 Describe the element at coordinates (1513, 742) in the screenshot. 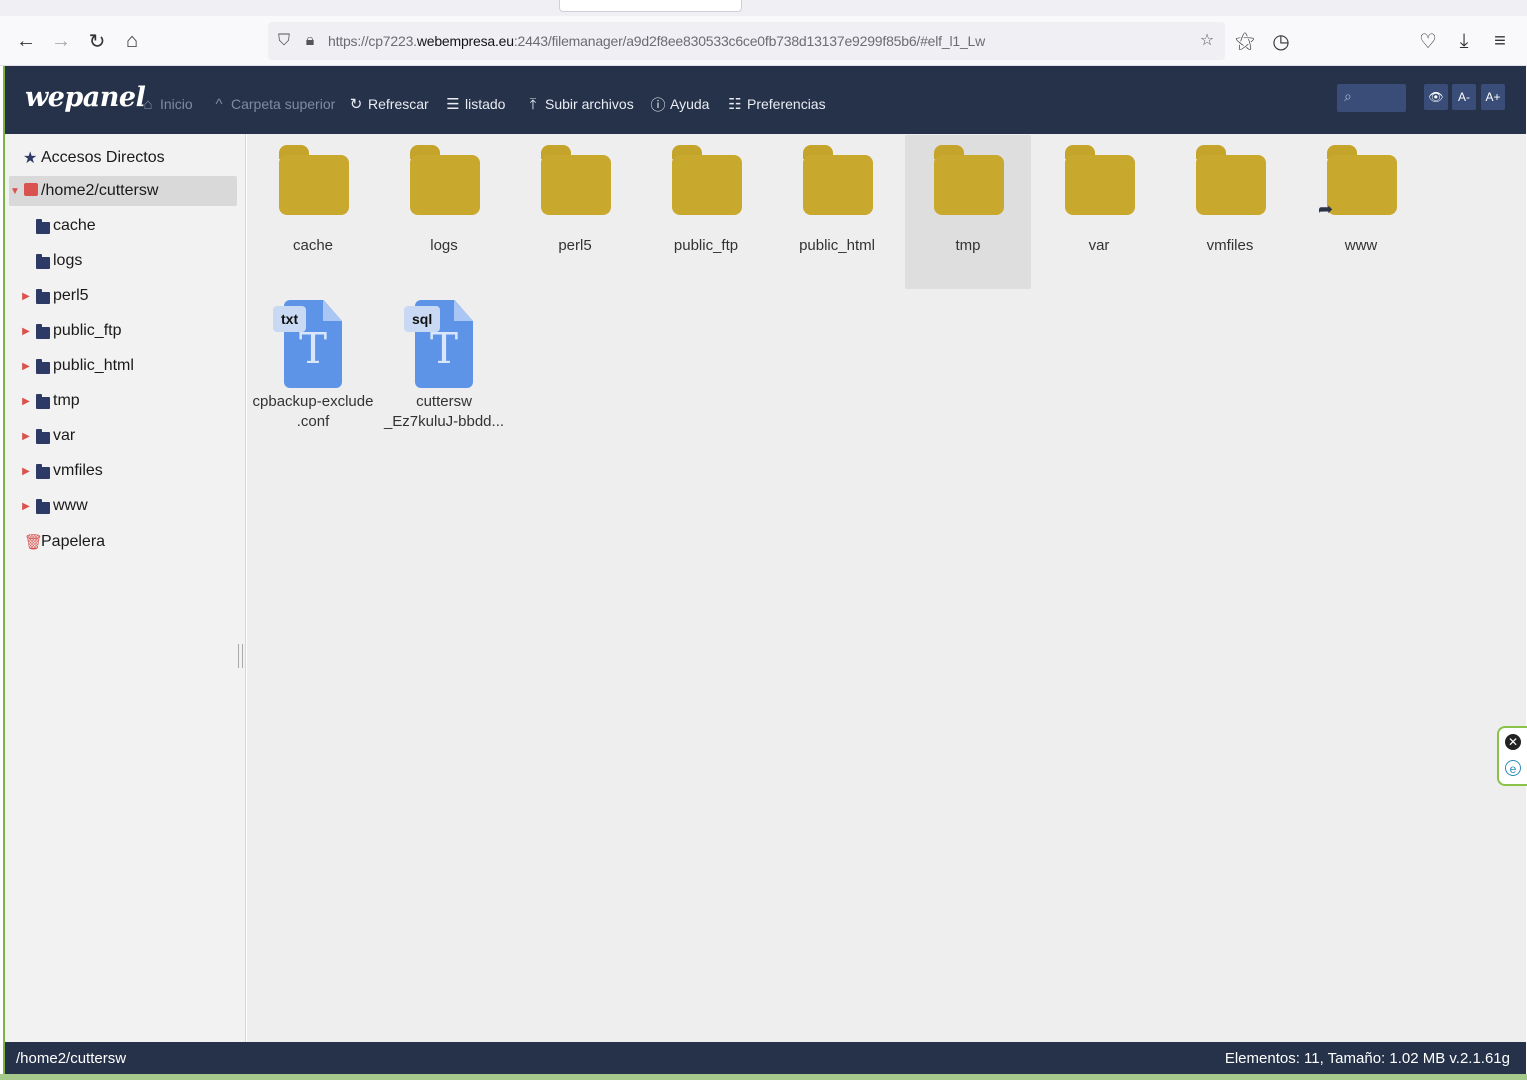

I see `close-icon: ✕` at that location.